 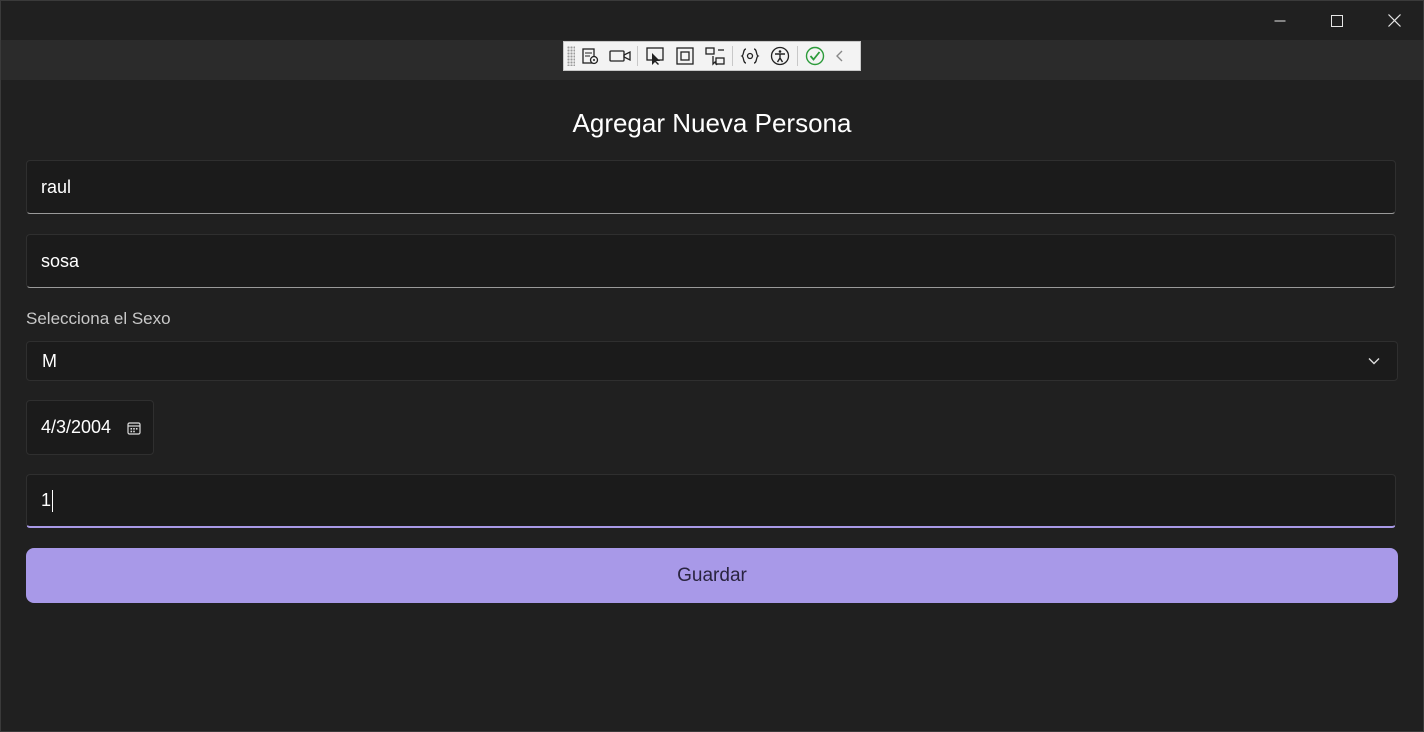 I want to click on page-title: Agregar Nueva Persona, so click(x=712, y=123).